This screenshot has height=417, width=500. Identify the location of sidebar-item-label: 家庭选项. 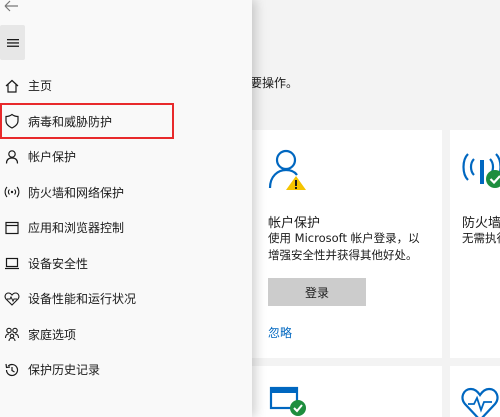
(52, 334).